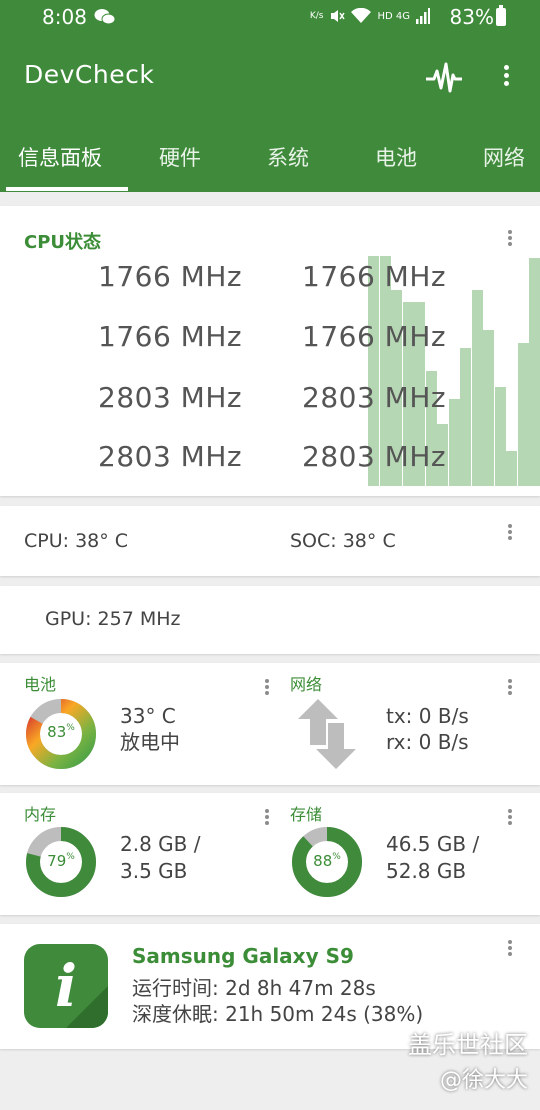 The width and height of the screenshot is (540, 1110). What do you see at coordinates (170, 276) in the screenshot?
I see `core-freq-1: 1766 MHz` at bounding box center [170, 276].